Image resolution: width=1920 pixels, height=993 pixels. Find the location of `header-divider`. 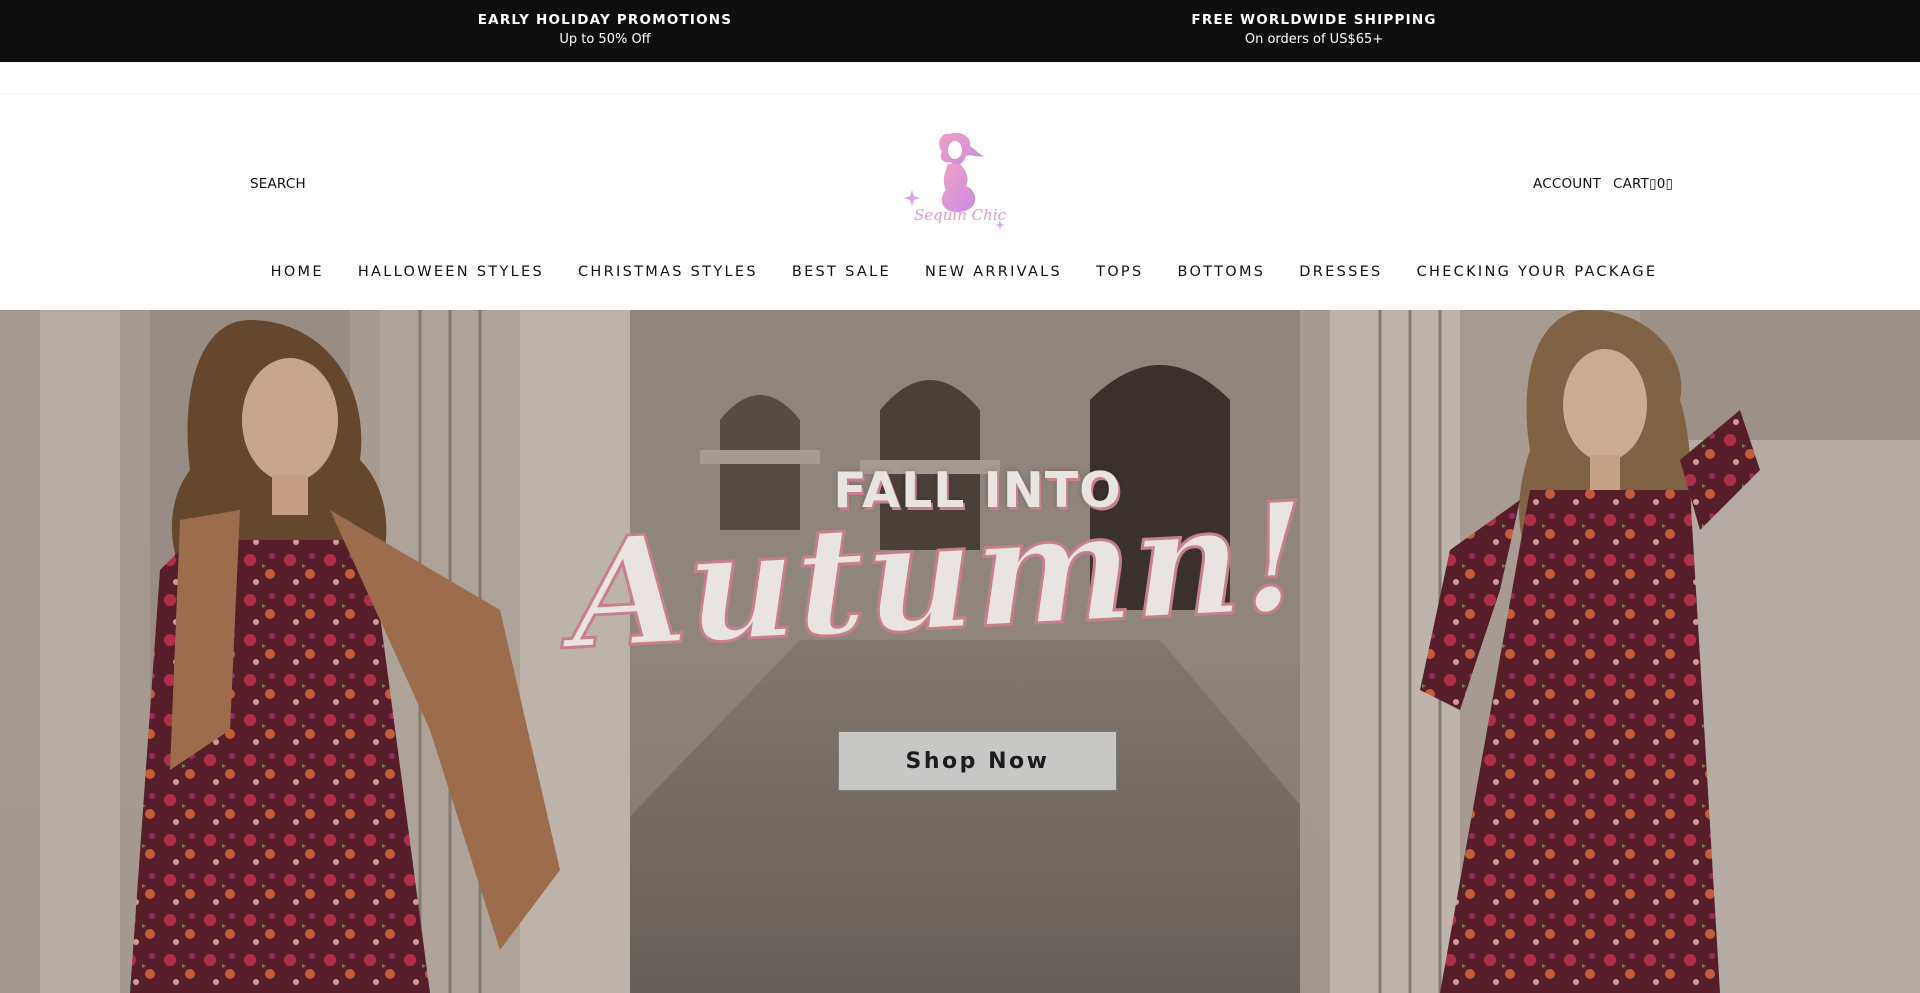

header-divider is located at coordinates (960, 93).